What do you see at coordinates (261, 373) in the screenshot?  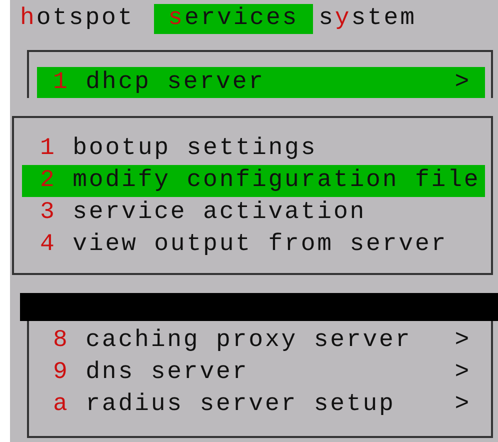 I see `menu-item: 9 dns server >` at bounding box center [261, 373].